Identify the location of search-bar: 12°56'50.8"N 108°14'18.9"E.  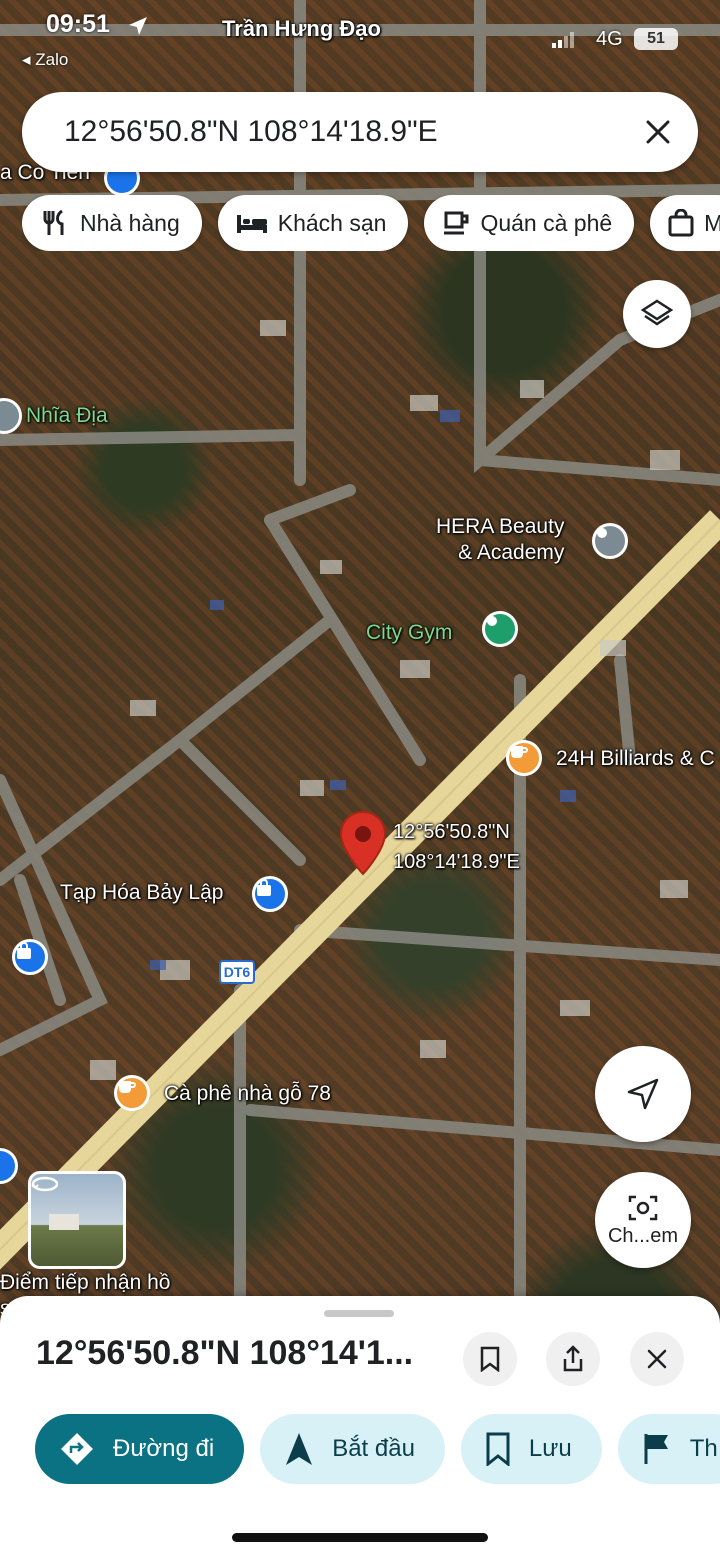
(360, 132).